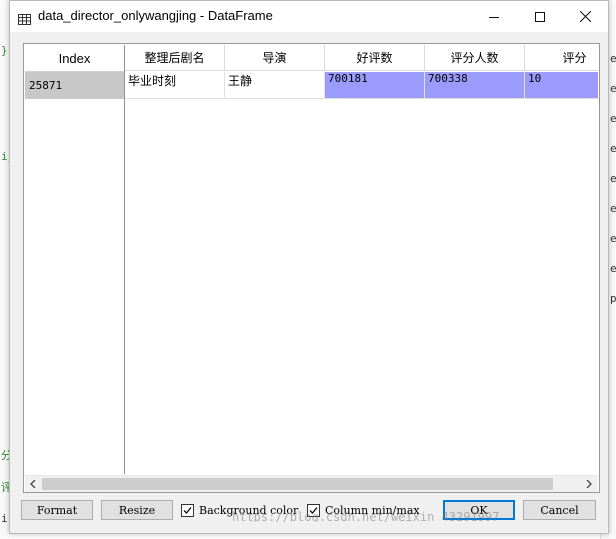 This screenshot has width=616, height=539. What do you see at coordinates (155, 15) in the screenshot?
I see `window-title: data_director_onlywangjing - DataFrame` at bounding box center [155, 15].